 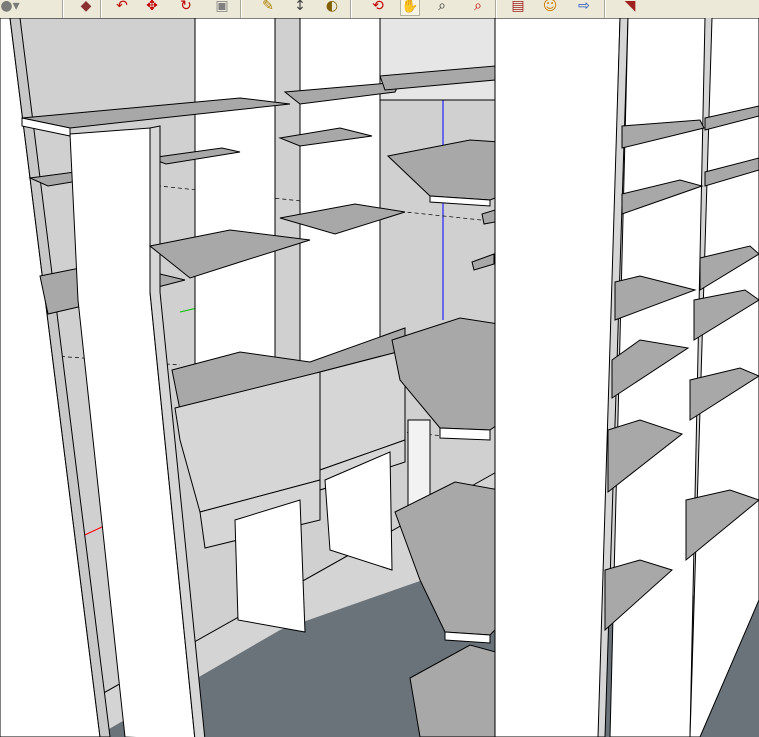 I want to click on tape-measure-icon: ✎, so click(x=268, y=8).